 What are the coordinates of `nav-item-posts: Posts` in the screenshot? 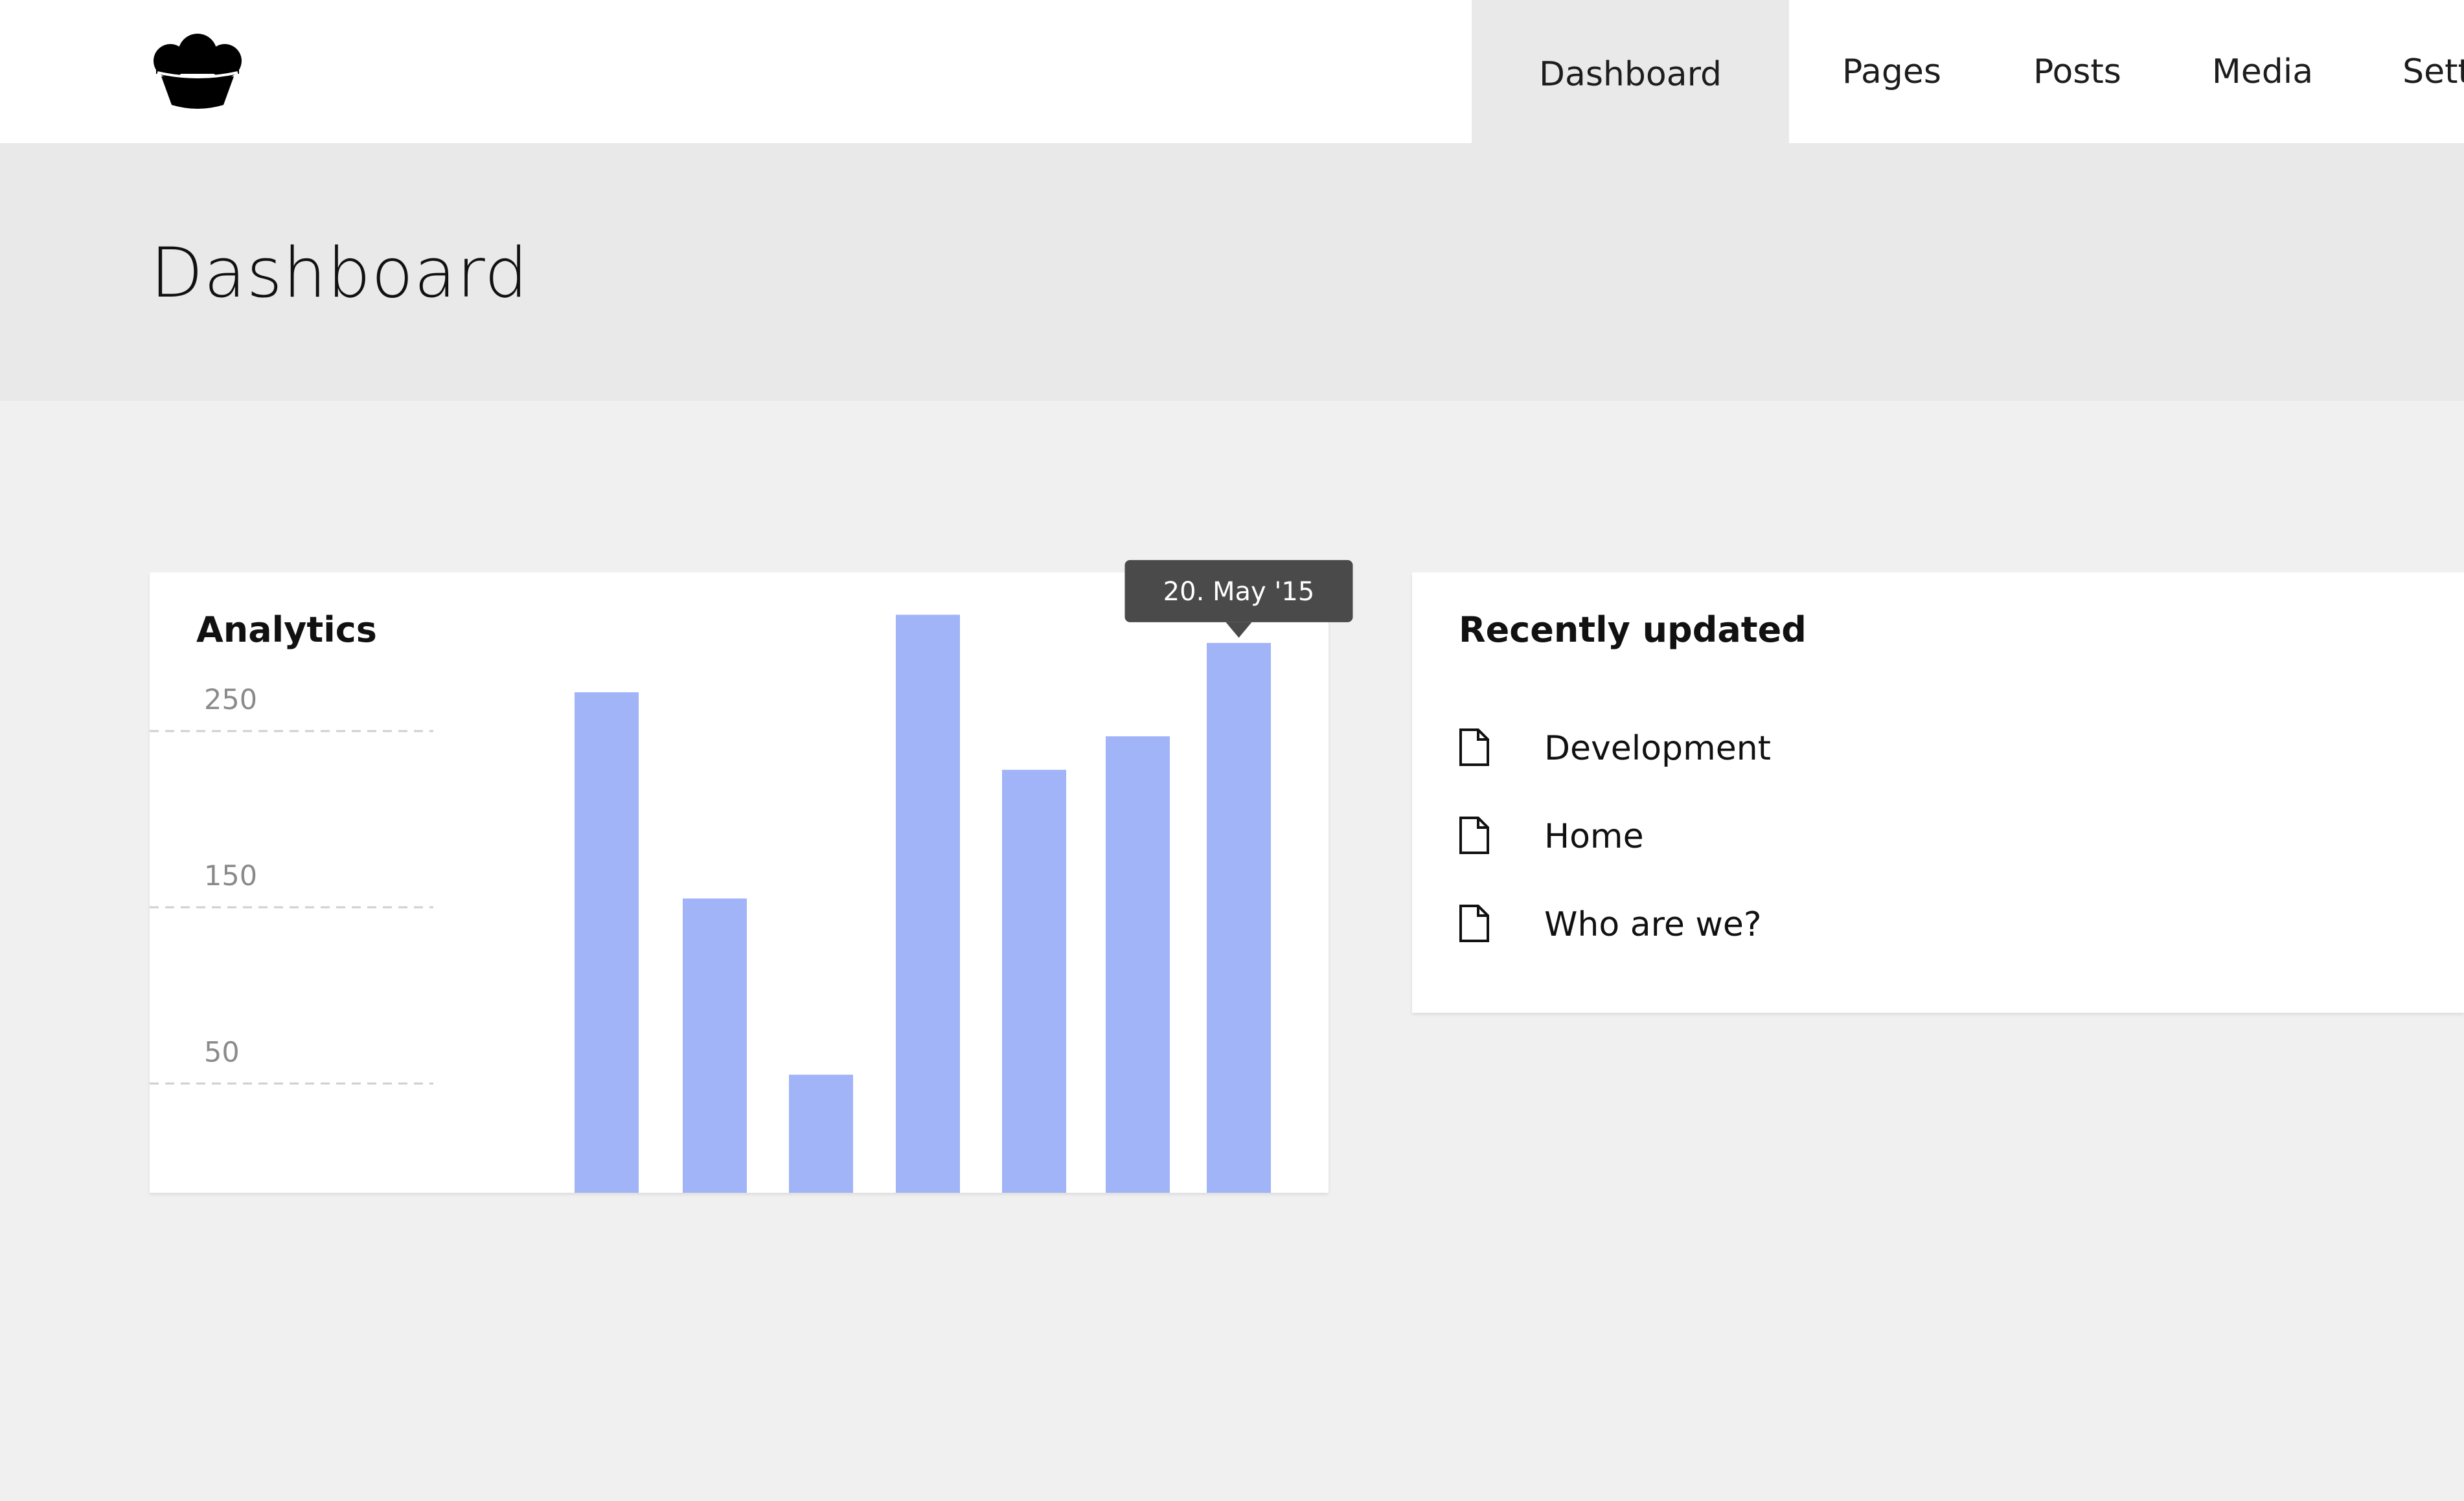 It's located at (2077, 72).